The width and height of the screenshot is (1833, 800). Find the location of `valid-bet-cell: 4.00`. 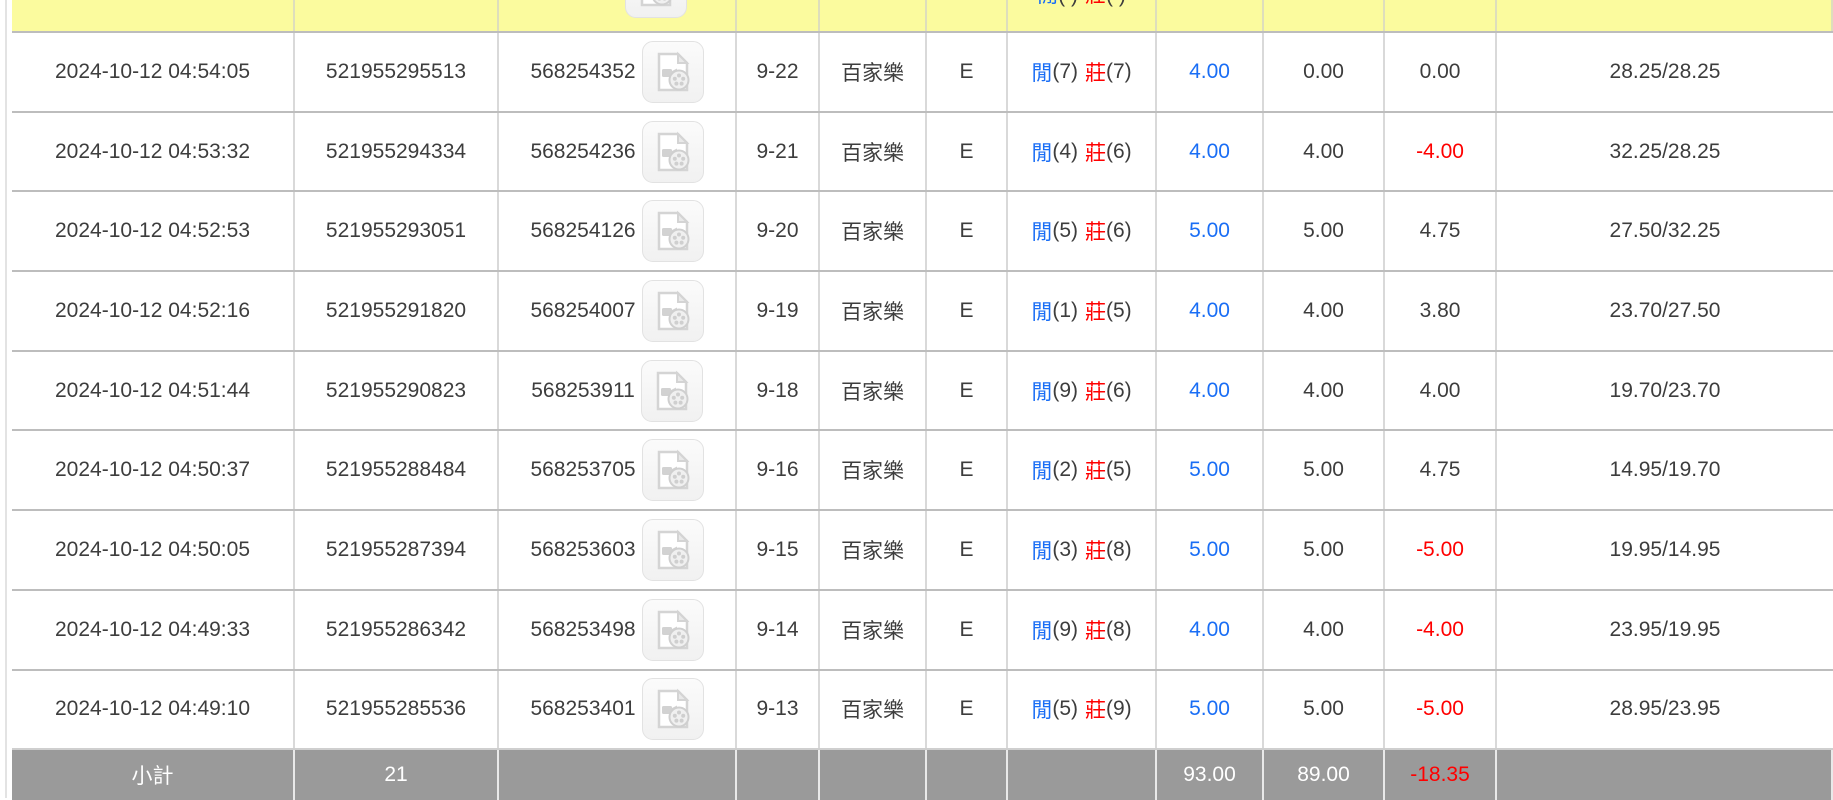

valid-bet-cell: 4.00 is located at coordinates (1324, 390).